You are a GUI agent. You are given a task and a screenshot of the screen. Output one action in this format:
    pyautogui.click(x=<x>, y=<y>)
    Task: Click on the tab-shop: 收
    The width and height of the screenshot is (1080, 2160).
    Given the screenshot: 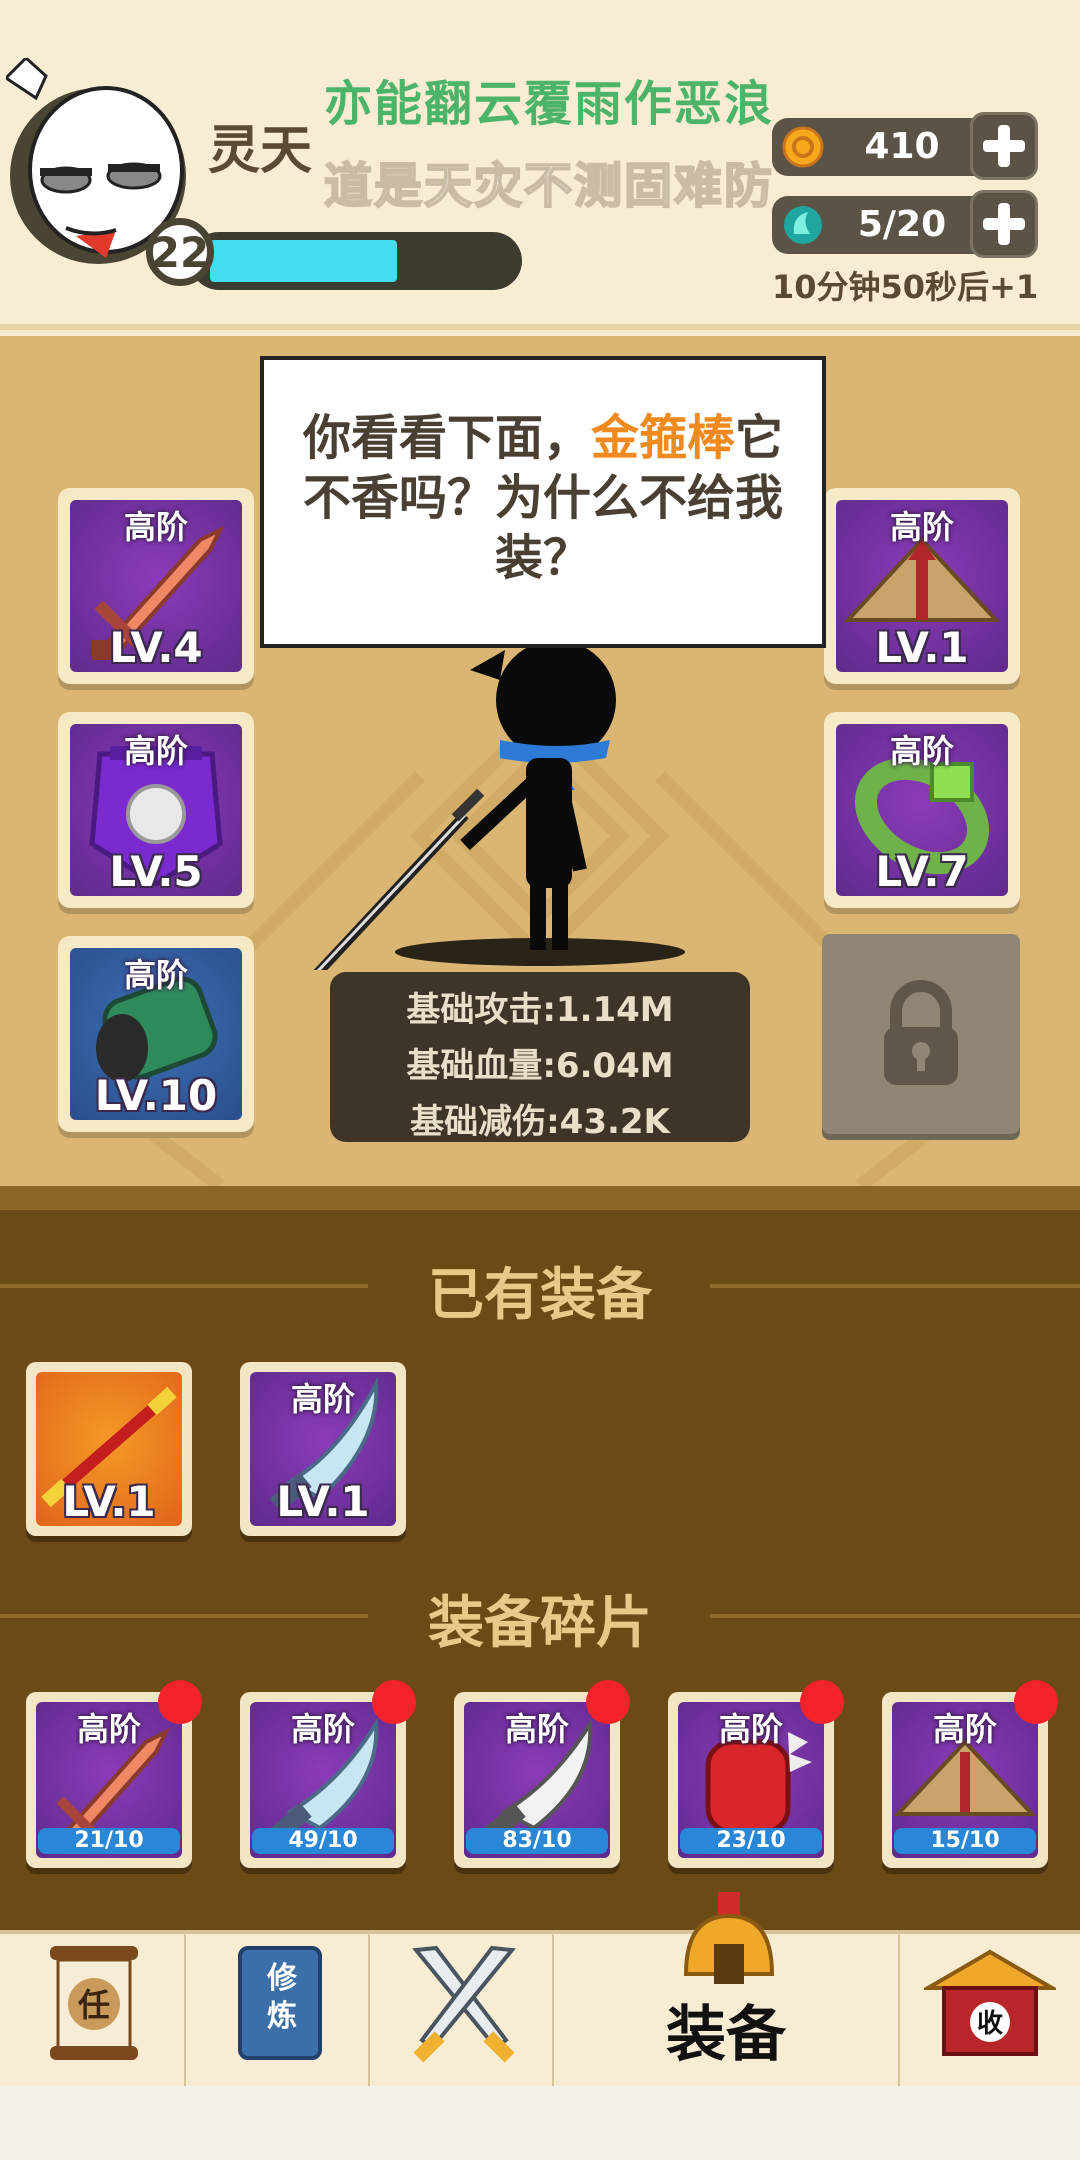 What is the action you would take?
    pyautogui.click(x=990, y=2010)
    